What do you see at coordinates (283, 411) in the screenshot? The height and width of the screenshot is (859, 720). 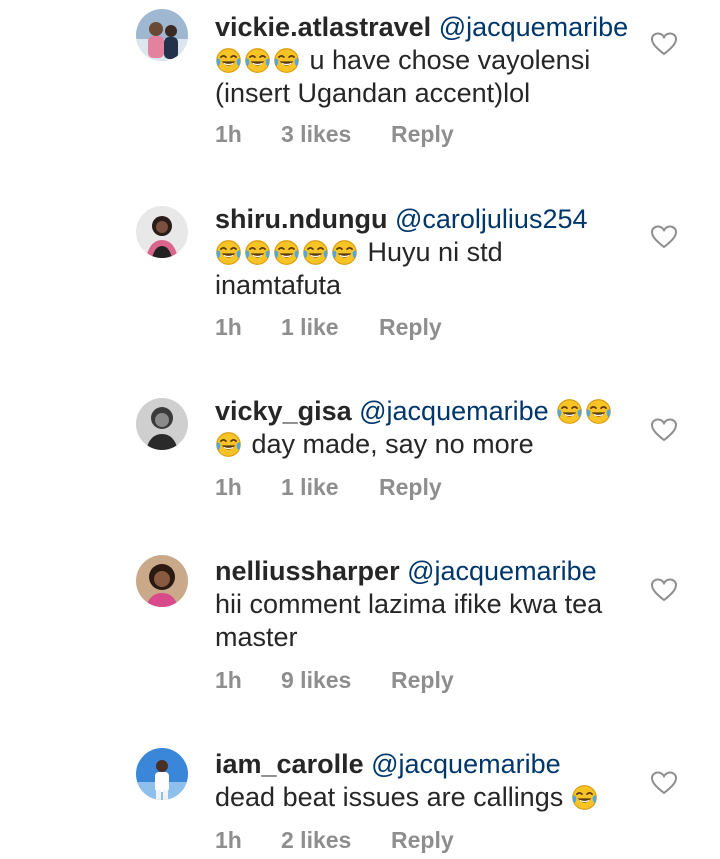 I see `username: vicky_gisa` at bounding box center [283, 411].